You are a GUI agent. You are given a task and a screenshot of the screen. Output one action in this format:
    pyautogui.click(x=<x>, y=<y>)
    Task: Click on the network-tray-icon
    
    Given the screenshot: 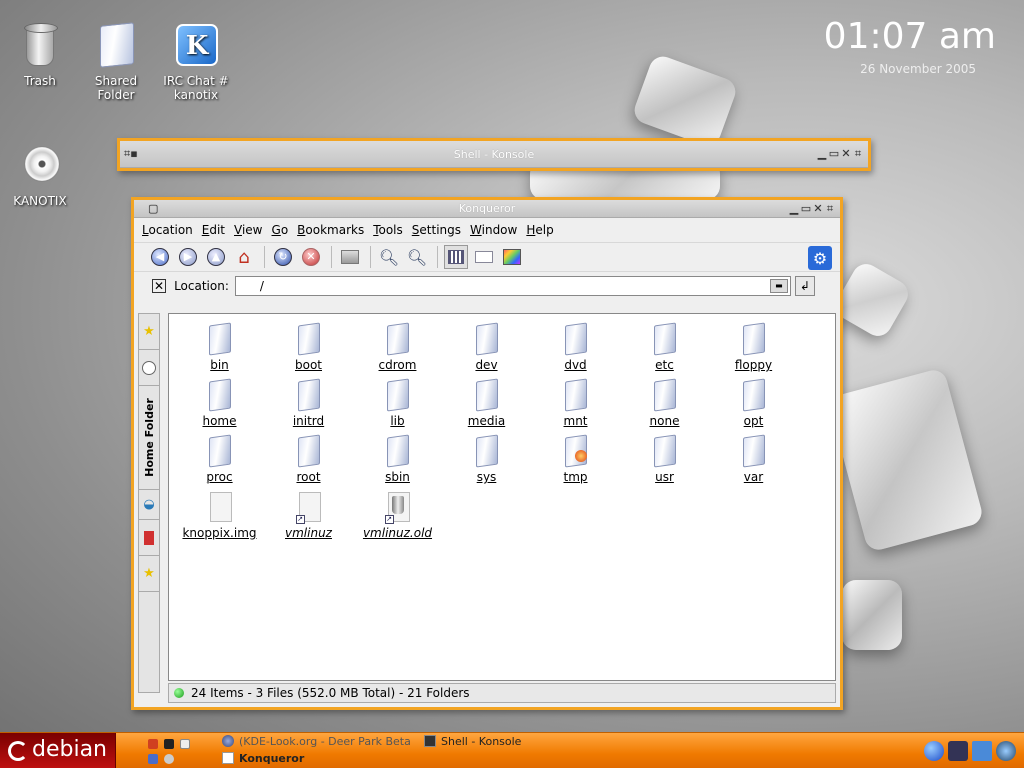 What is the action you would take?
    pyautogui.click(x=934, y=751)
    